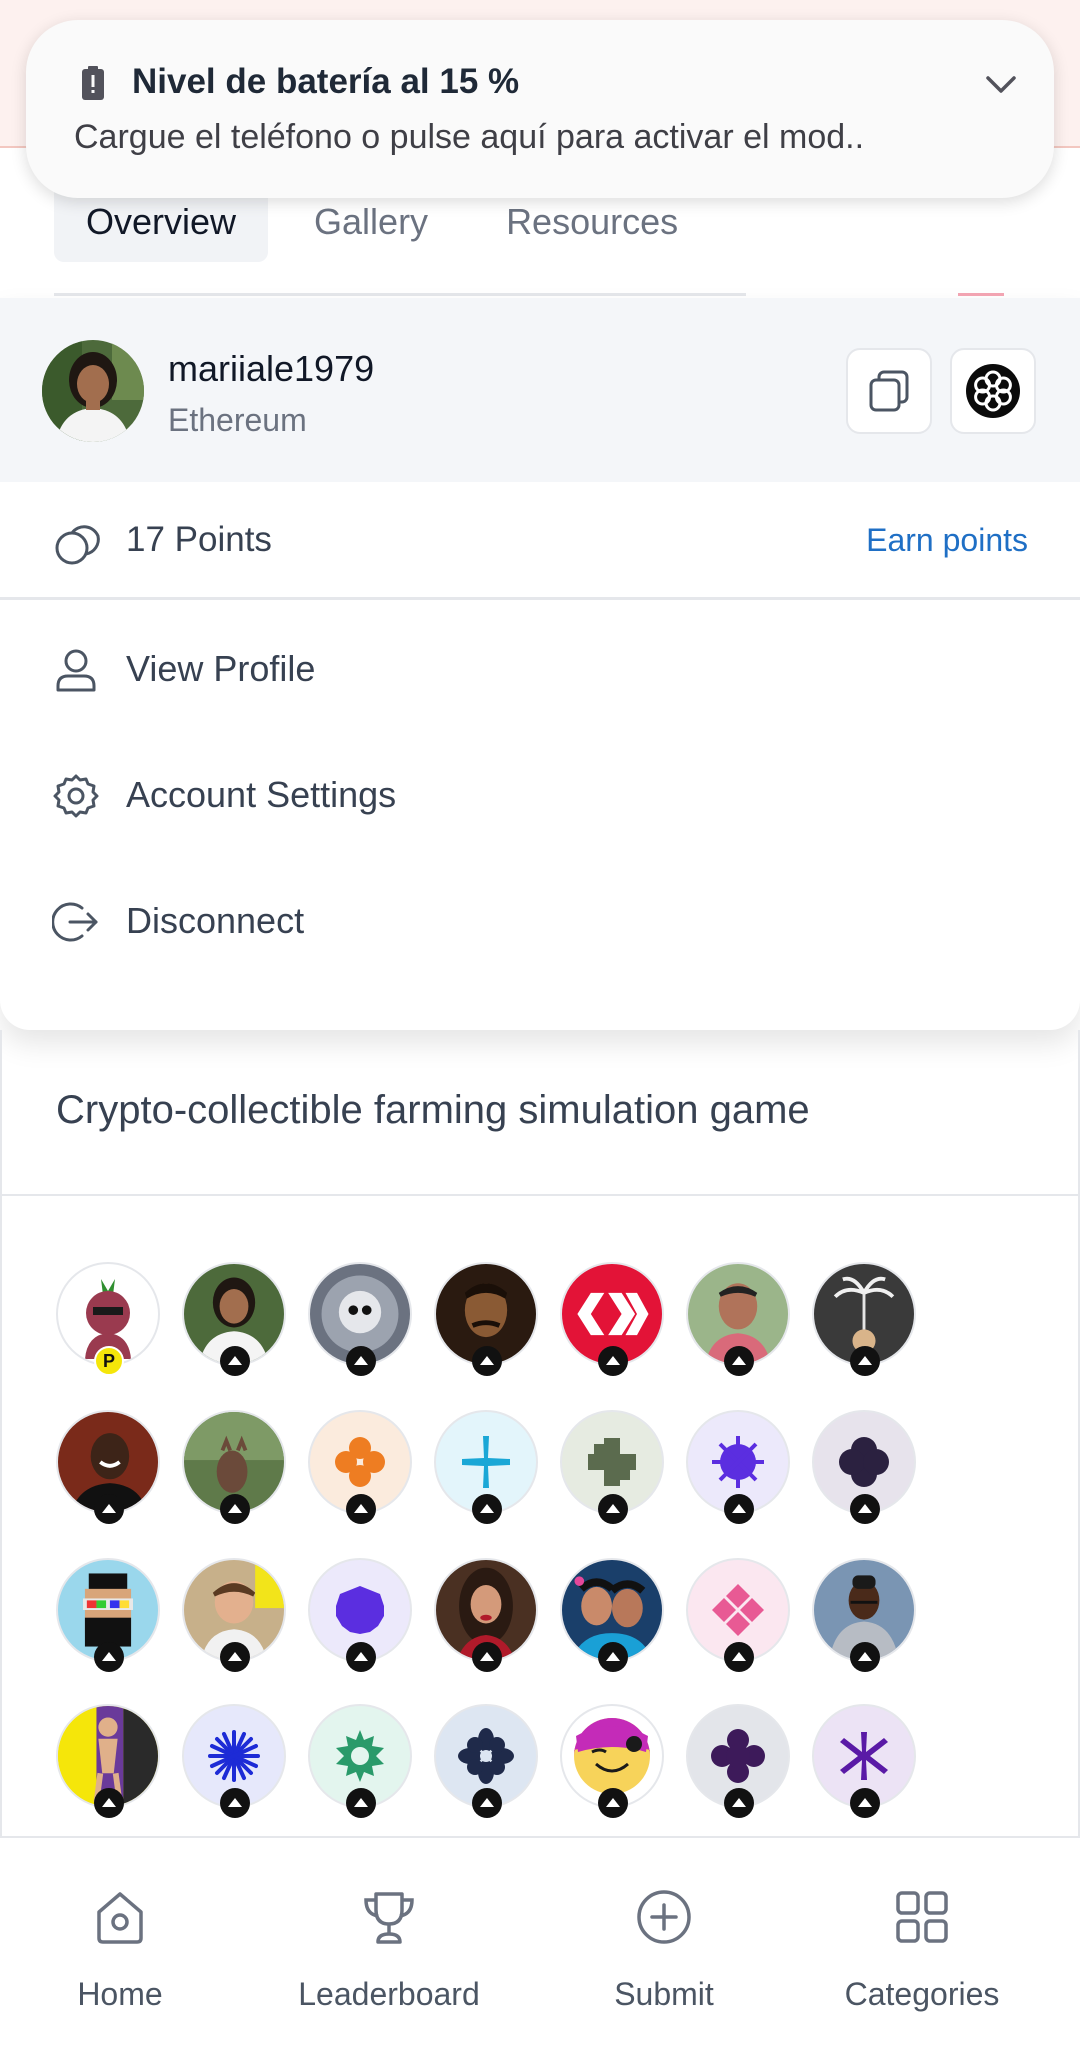 The width and height of the screenshot is (1080, 2047). I want to click on bottom-nav: Home Leaderboard Submit Categories, so click(540, 1941).